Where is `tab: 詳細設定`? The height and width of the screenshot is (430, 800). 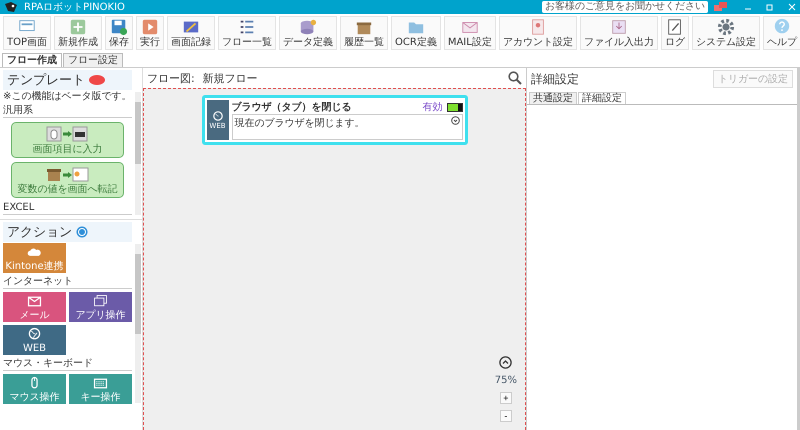 tab: 詳細設定 is located at coordinates (602, 98).